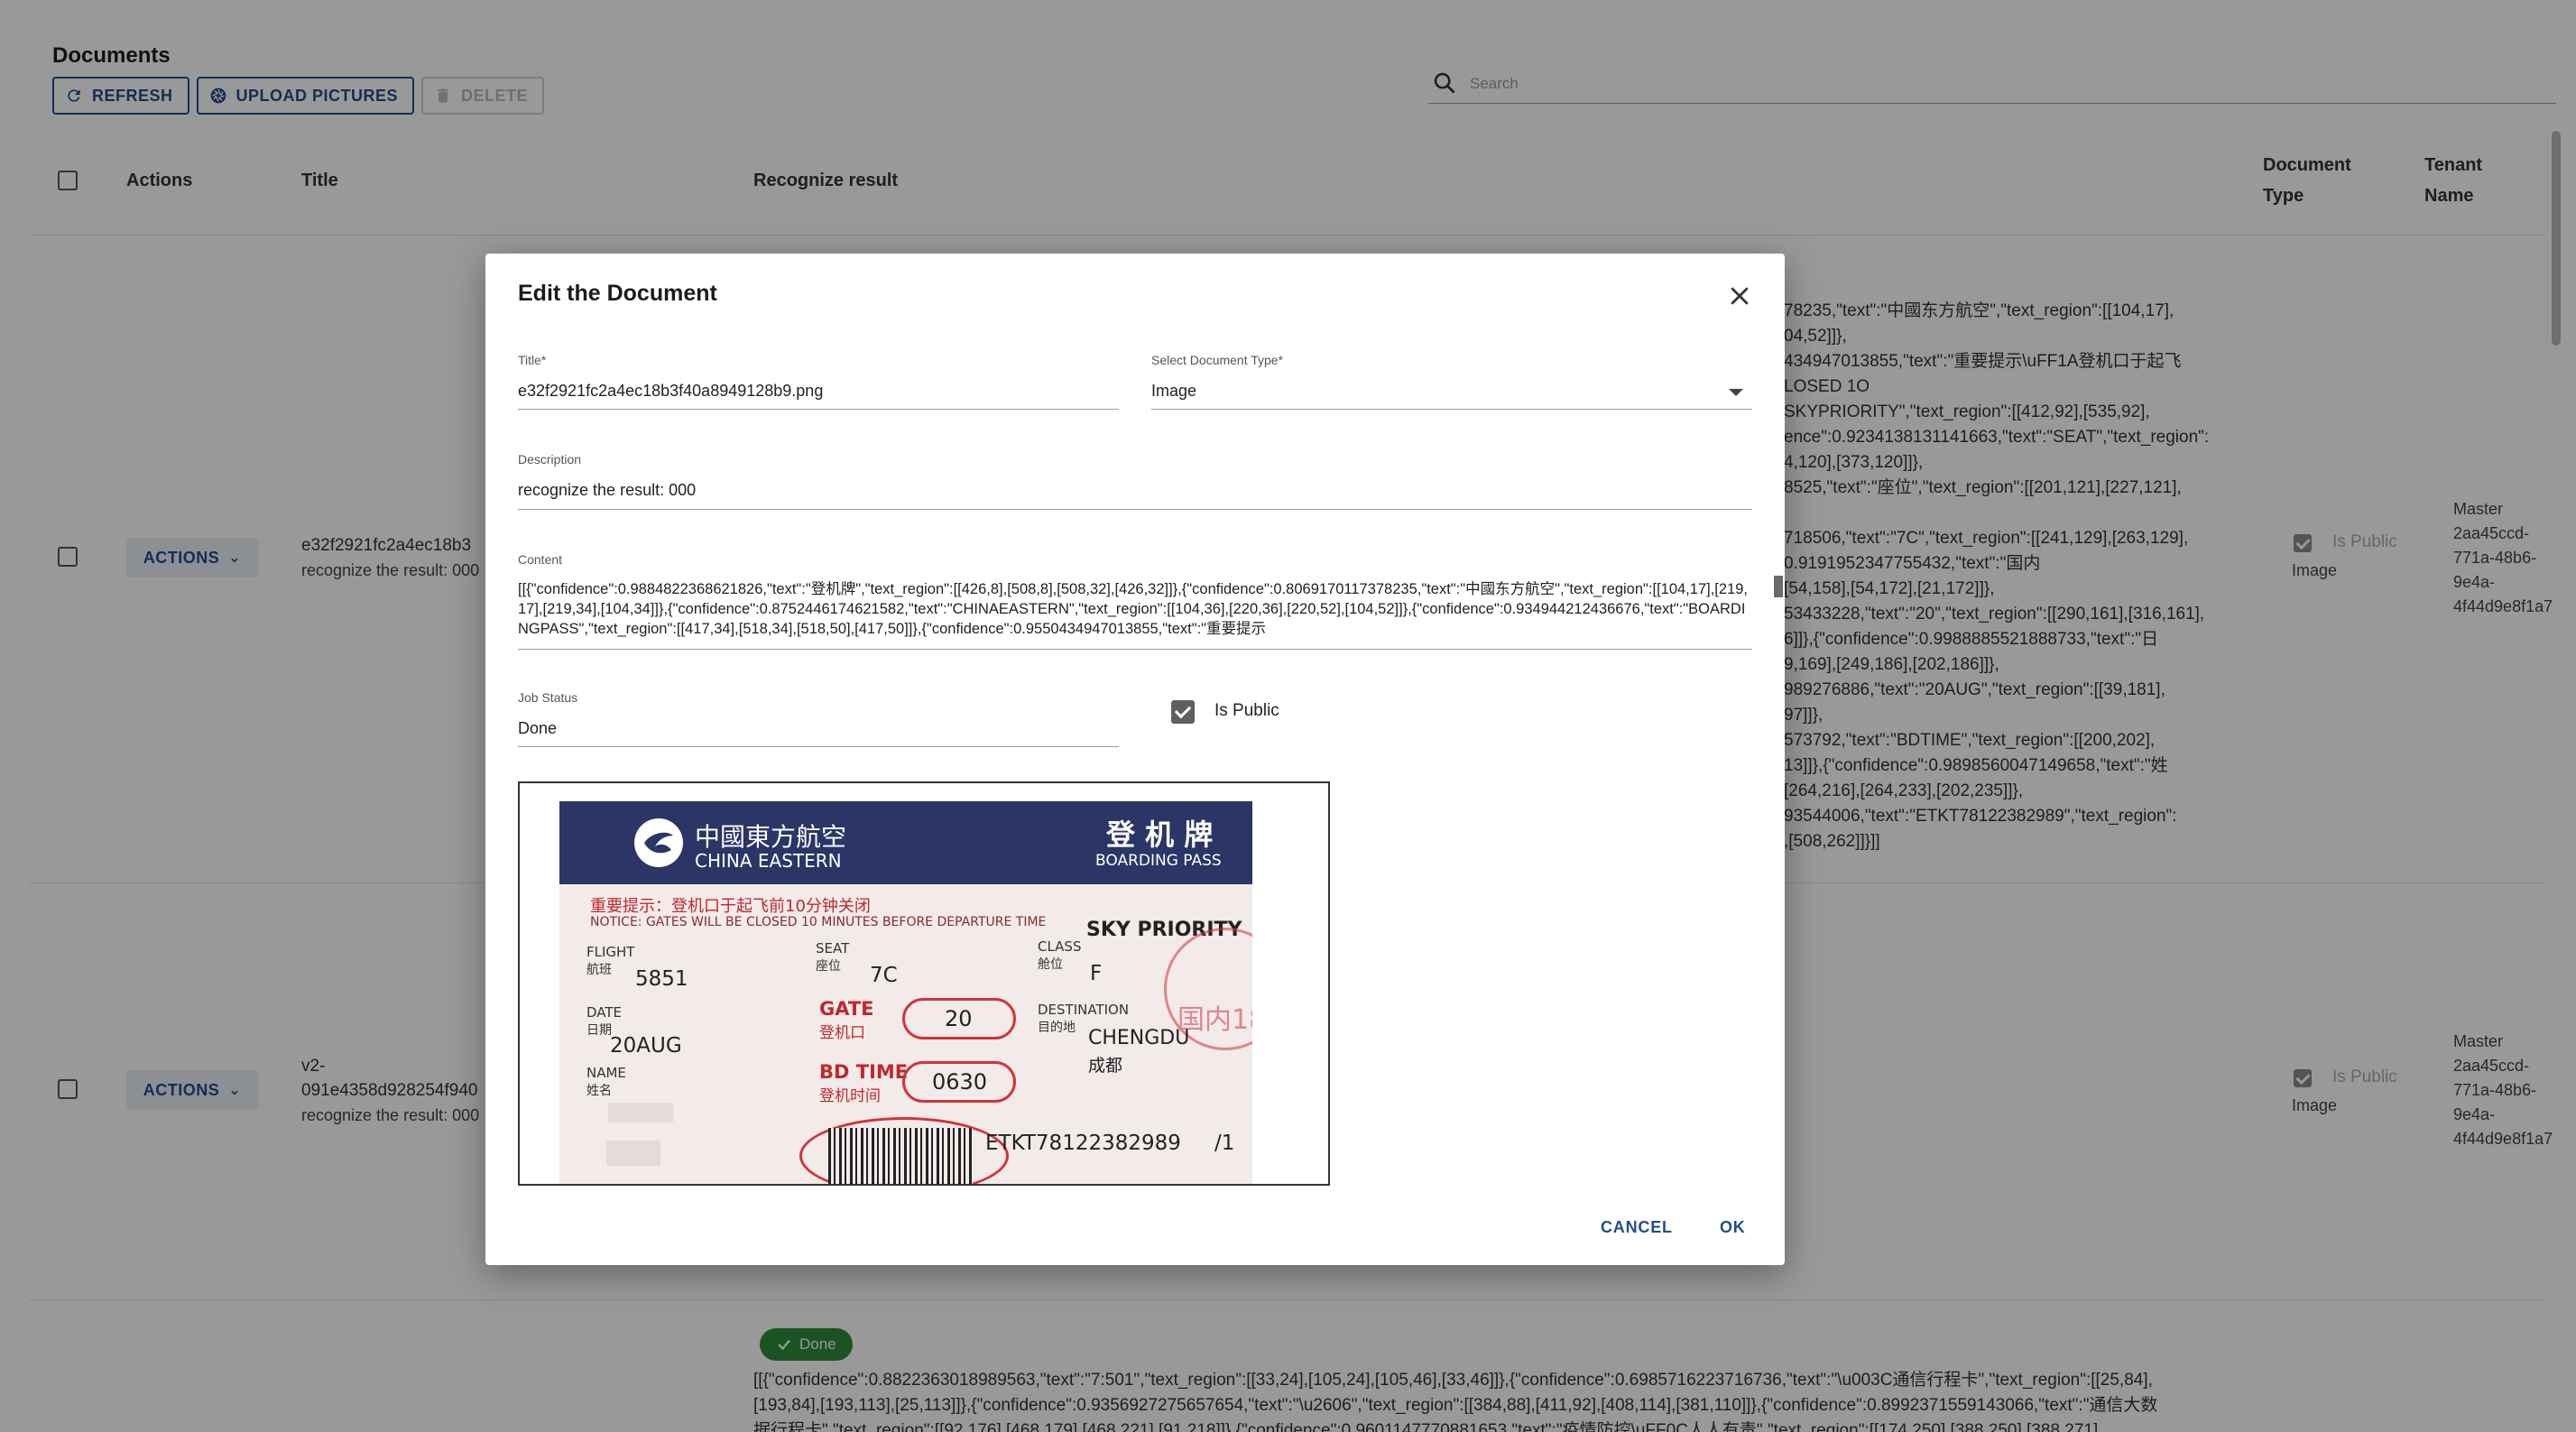 The width and height of the screenshot is (2576, 1432). I want to click on description-field: Description recognize the result: 000, so click(1135, 481).